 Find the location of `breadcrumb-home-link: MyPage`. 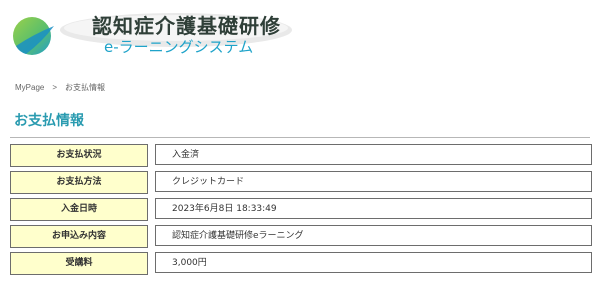

breadcrumb-home-link: MyPage is located at coordinates (29, 87).